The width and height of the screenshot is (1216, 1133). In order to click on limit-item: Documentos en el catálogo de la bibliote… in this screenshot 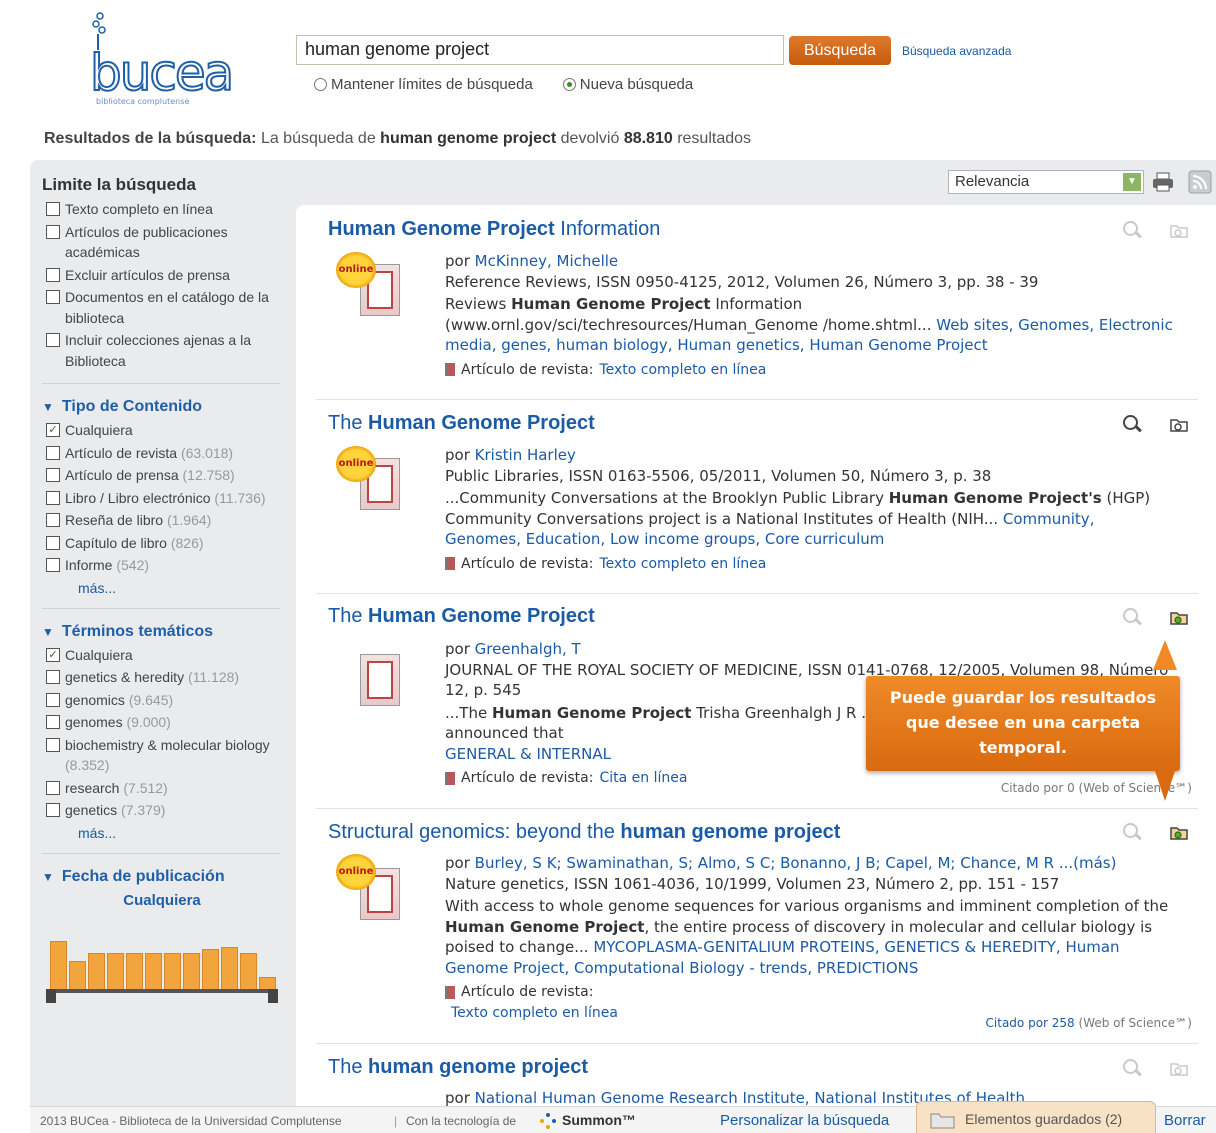, I will do `click(162, 307)`.